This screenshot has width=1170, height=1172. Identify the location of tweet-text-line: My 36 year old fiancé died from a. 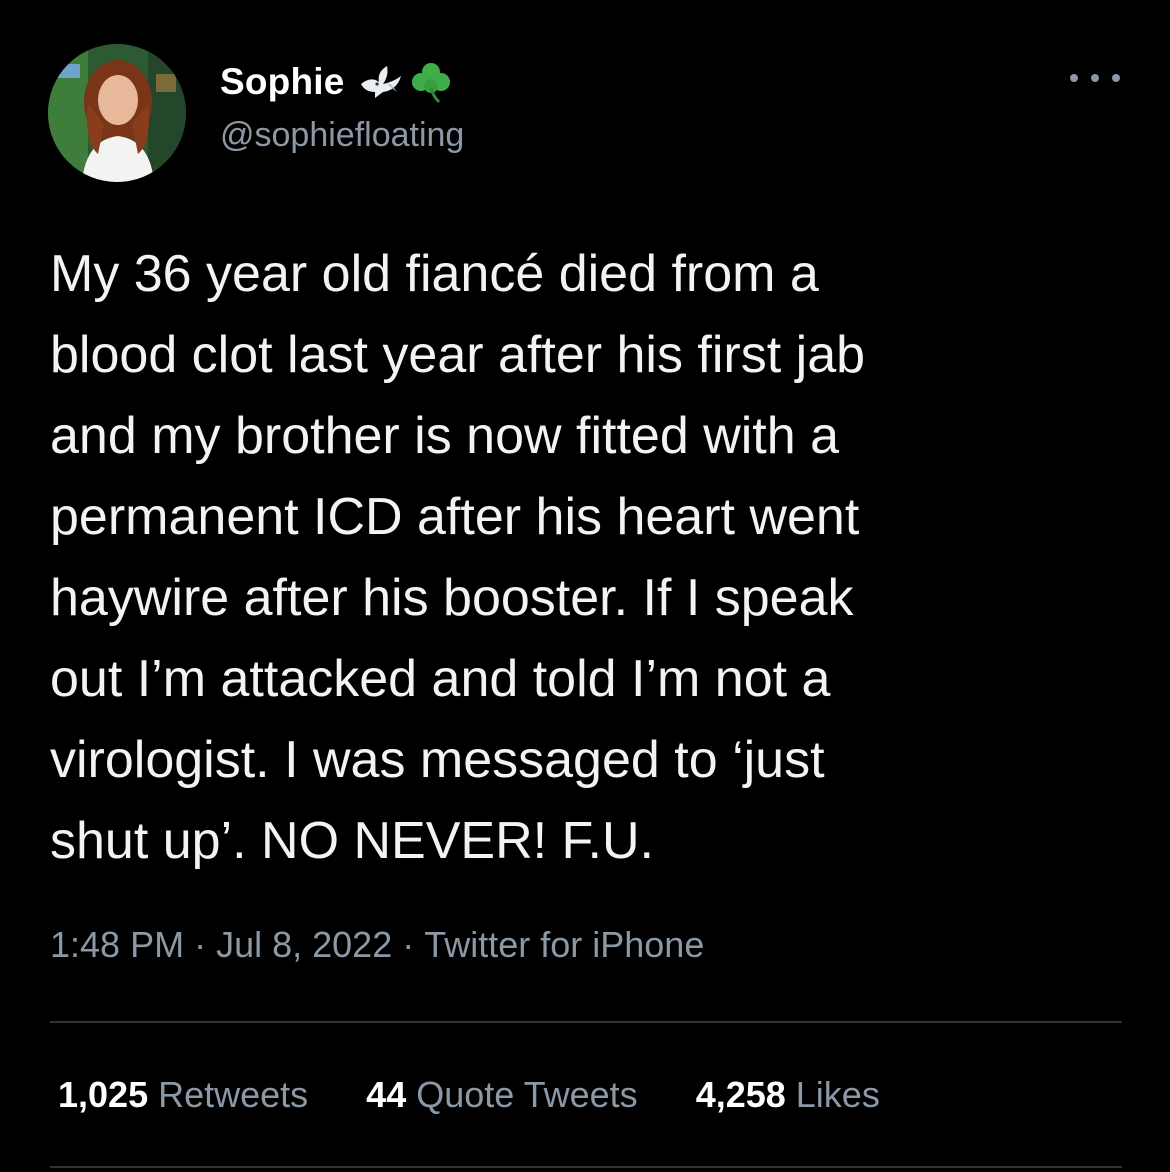
(434, 274).